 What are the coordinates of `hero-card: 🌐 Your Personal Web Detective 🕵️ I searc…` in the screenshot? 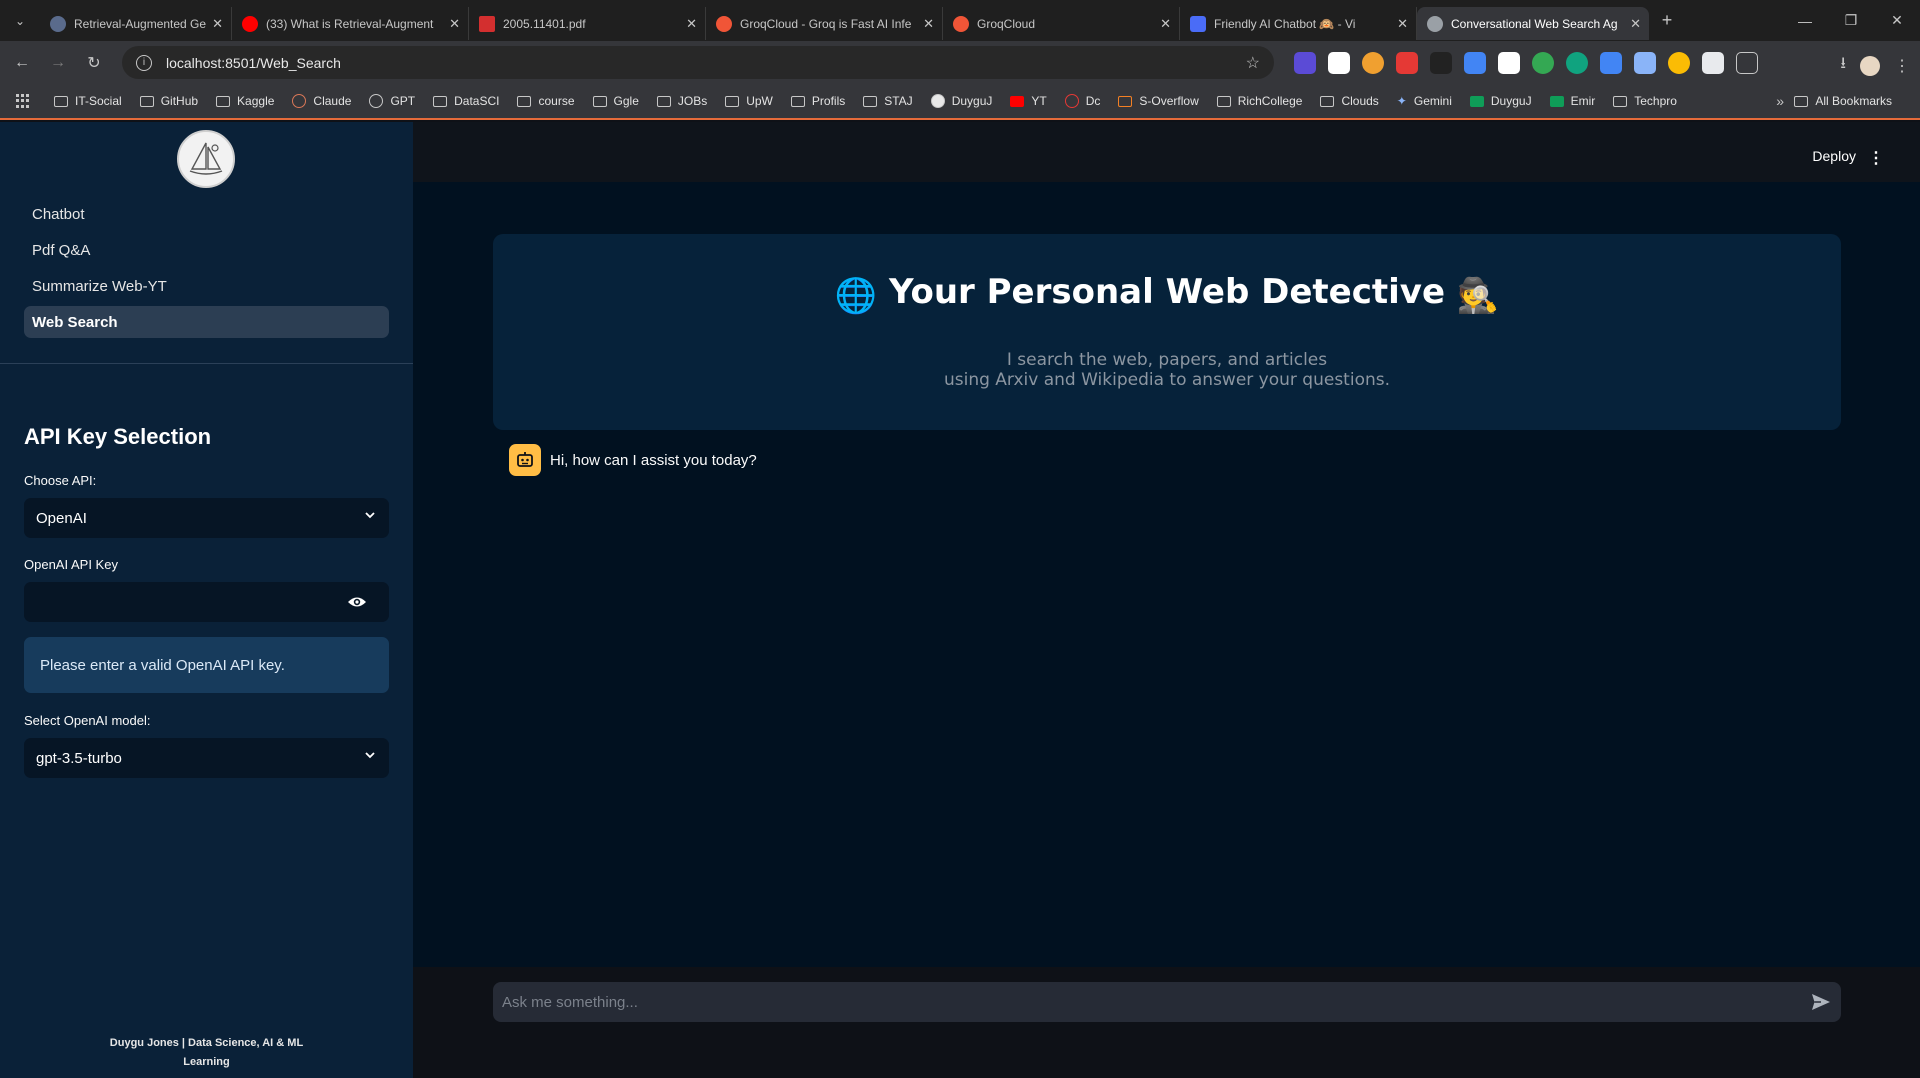 It's located at (1167, 332).